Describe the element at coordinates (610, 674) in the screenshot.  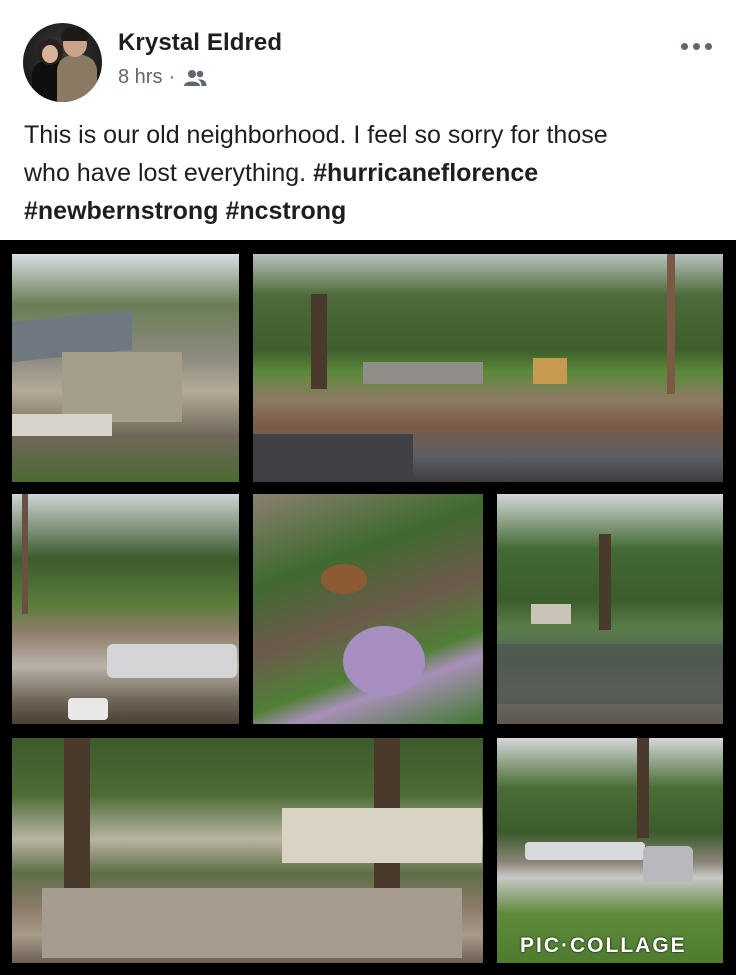
I see `floodwater-shape` at that location.